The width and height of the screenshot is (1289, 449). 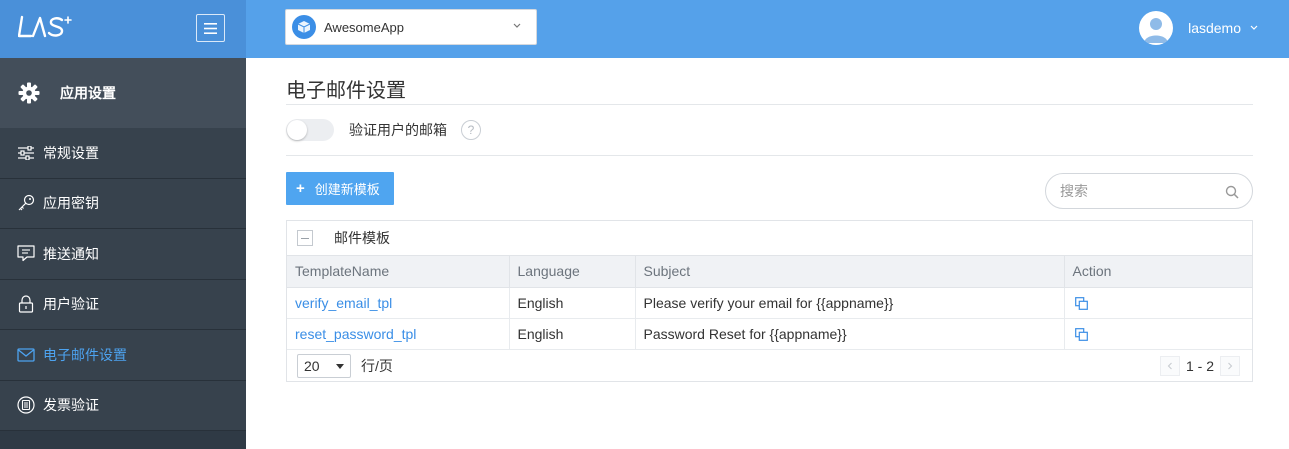 What do you see at coordinates (25, 253) in the screenshot?
I see `message-icon` at bounding box center [25, 253].